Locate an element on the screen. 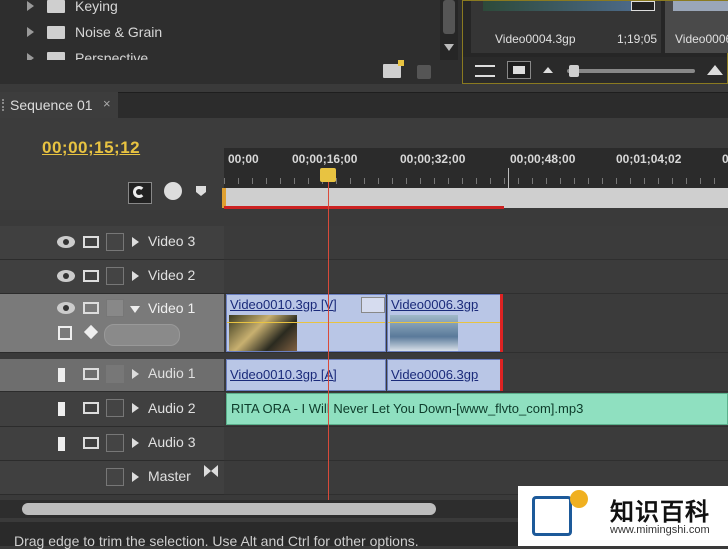 The image size is (728, 549). audio-clip: Video0010.3gp [A] is located at coordinates (306, 375).